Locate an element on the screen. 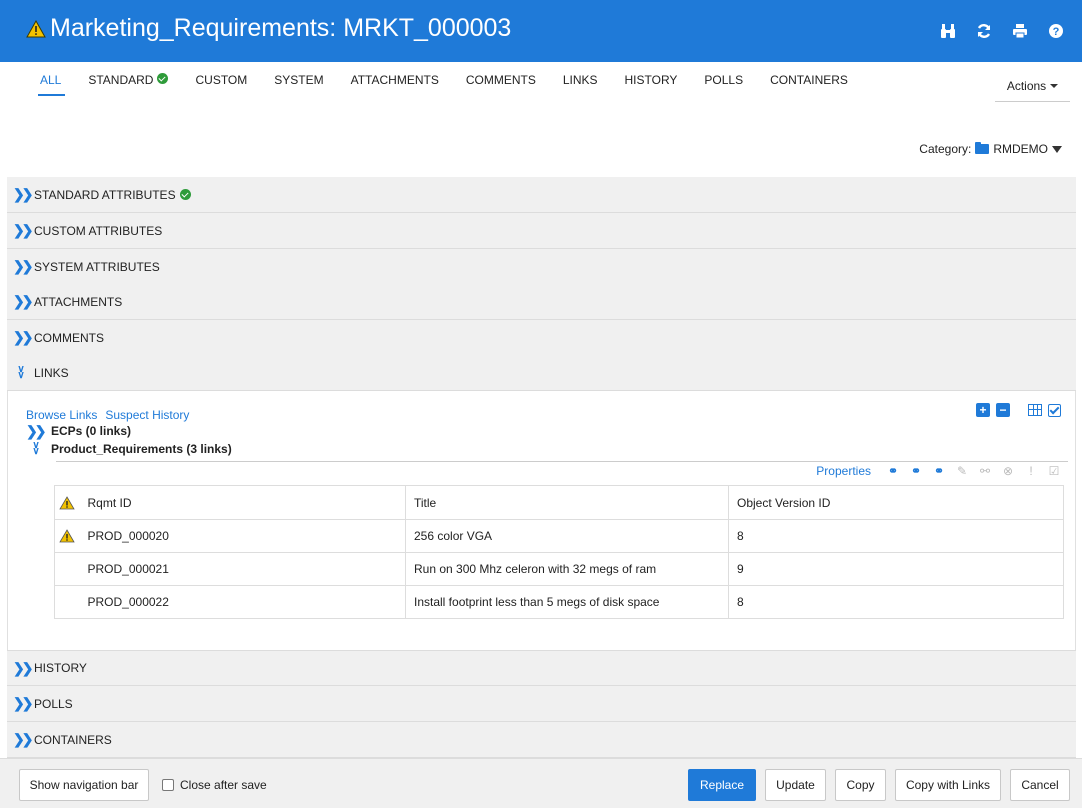 The image size is (1082, 808). link-group-ecps: ❯❯ ECPs (0 links) is located at coordinates (129, 431).